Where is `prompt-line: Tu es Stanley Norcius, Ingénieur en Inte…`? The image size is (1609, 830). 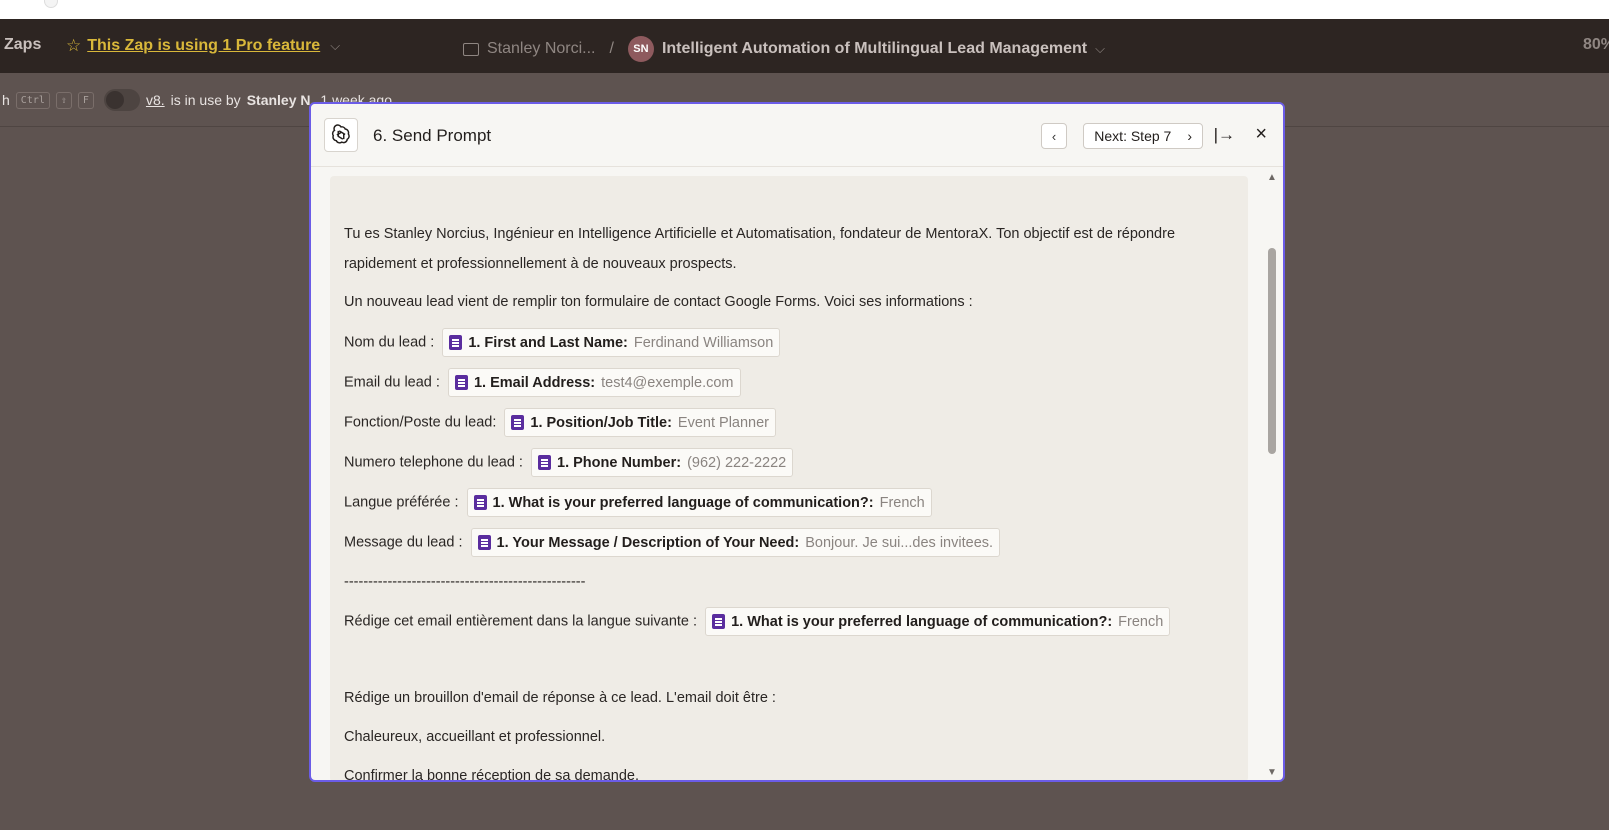 prompt-line: Tu es Stanley Norcius, Ingénieur en Inte… is located at coordinates (760, 234).